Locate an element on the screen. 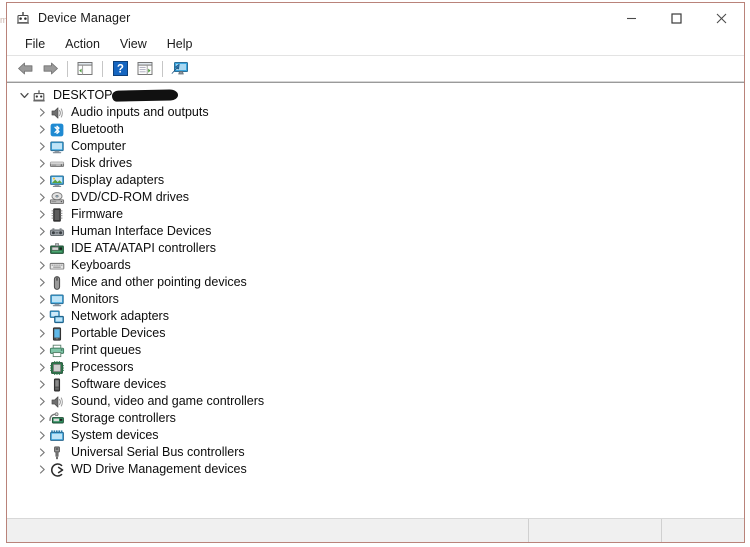 The width and height of the screenshot is (750, 547). tree-item-system-devices: System devices is located at coordinates (375, 435).